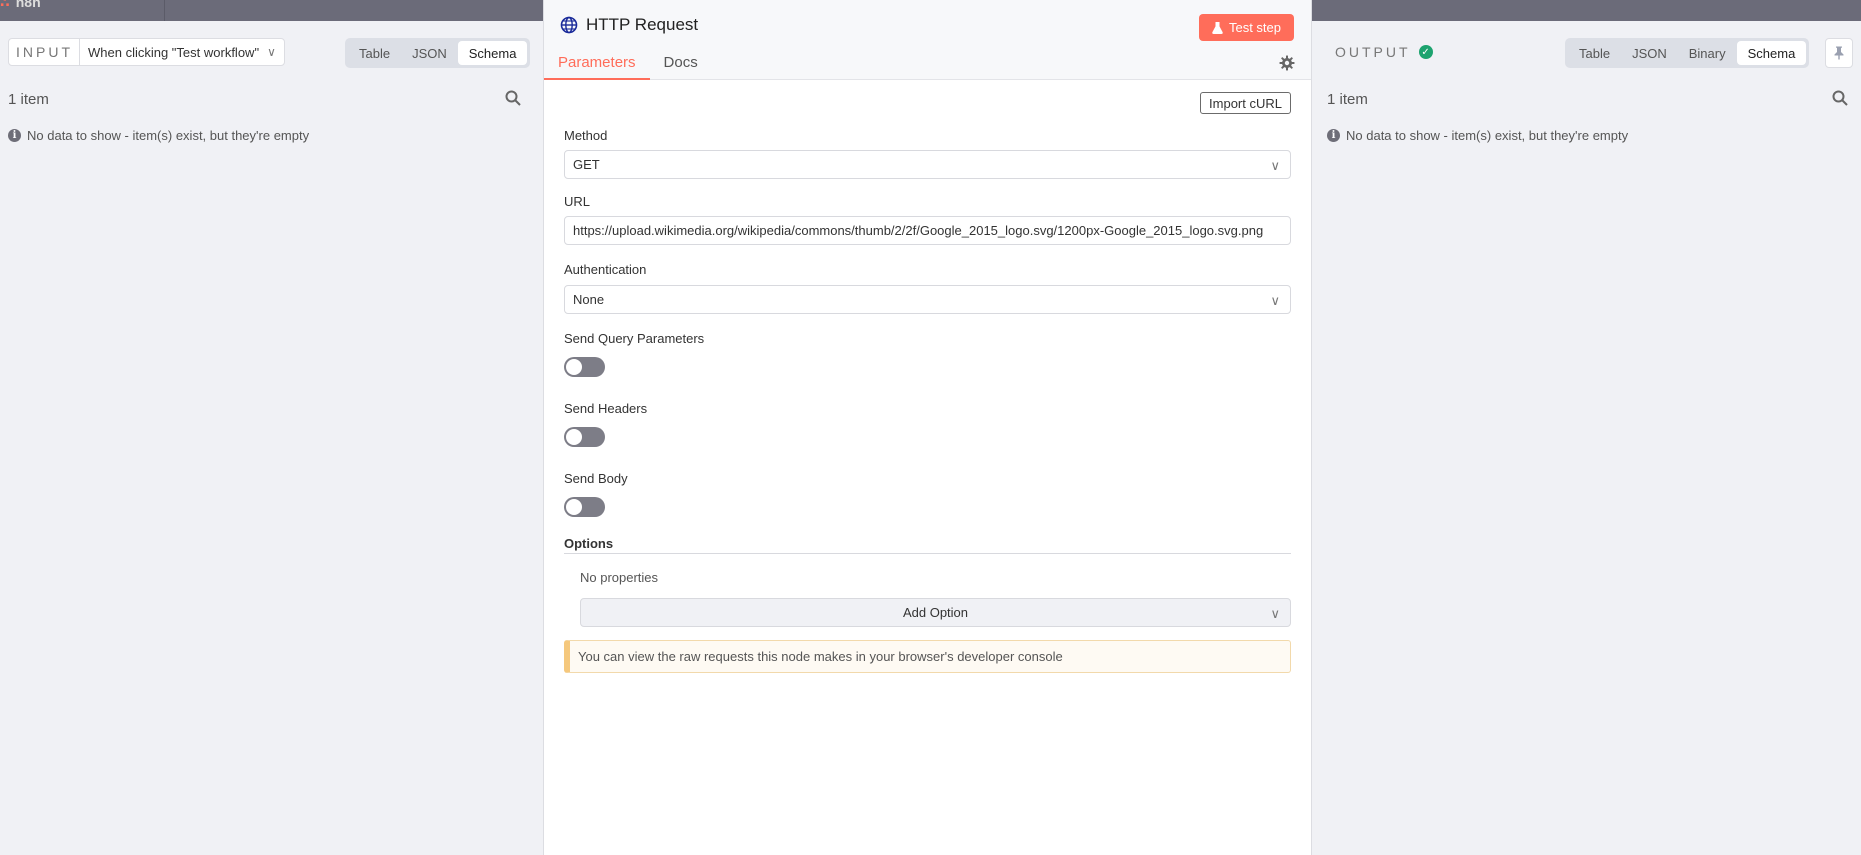  Describe the element at coordinates (174, 52) in the screenshot. I see `input-node-select-value: When clicking "Test workflow"` at that location.